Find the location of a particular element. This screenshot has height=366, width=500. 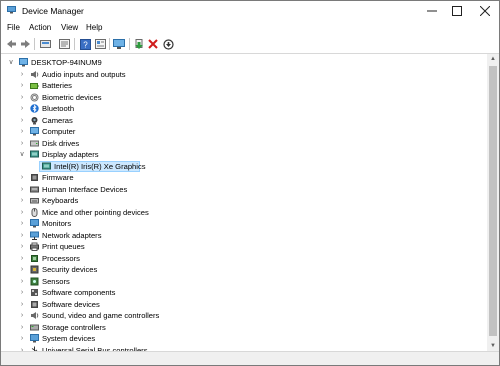

tree-category-label: Sound, video and game controllers is located at coordinates (101, 315).